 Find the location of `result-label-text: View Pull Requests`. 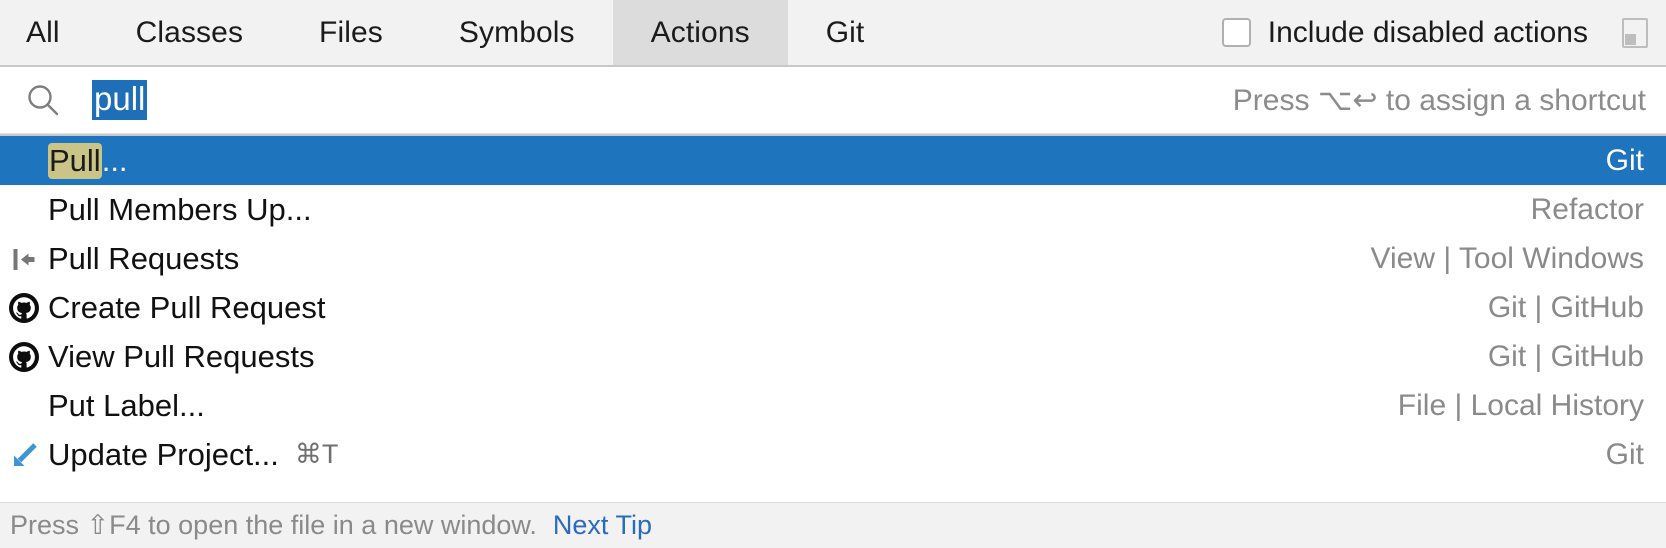

result-label-text: View Pull Requests is located at coordinates (181, 356).